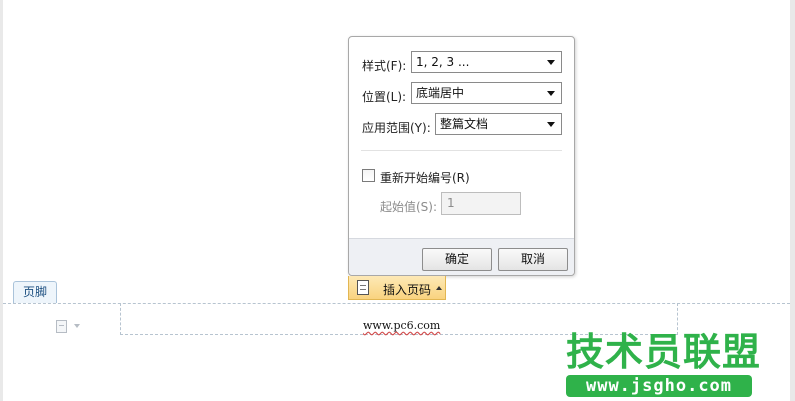 This screenshot has width=795, height=401. What do you see at coordinates (464, 124) in the screenshot?
I see `scope-select-value: 整篇文档` at bounding box center [464, 124].